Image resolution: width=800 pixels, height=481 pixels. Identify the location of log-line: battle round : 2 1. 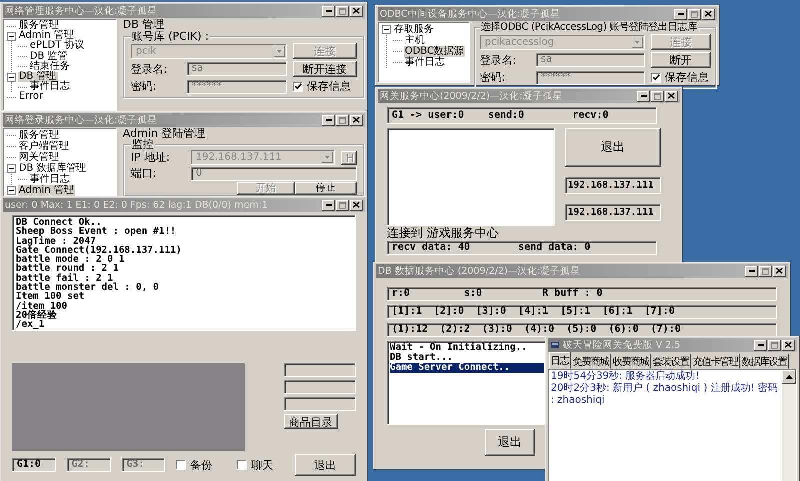
(68, 269).